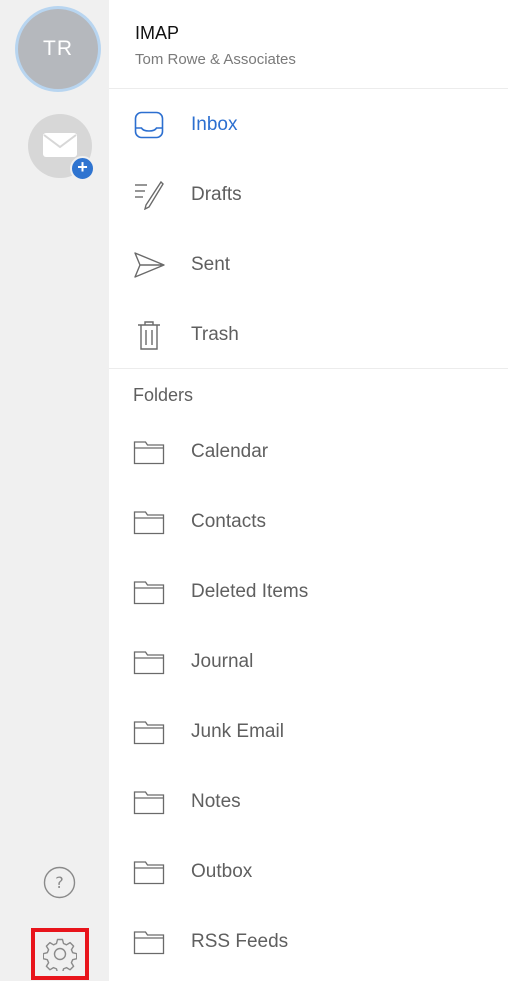 This screenshot has height=981, width=508. Describe the element at coordinates (216, 801) in the screenshot. I see `folder-label: Notes` at that location.